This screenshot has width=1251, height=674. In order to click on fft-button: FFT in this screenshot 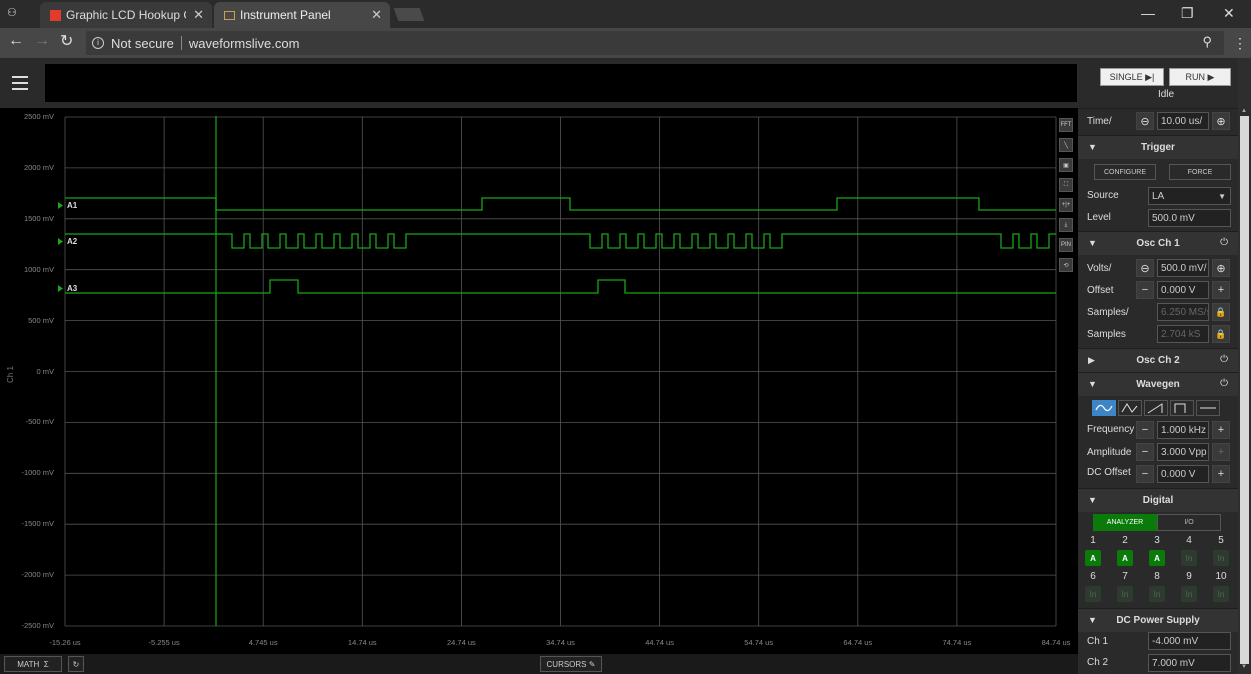, I will do `click(1066, 125)`.